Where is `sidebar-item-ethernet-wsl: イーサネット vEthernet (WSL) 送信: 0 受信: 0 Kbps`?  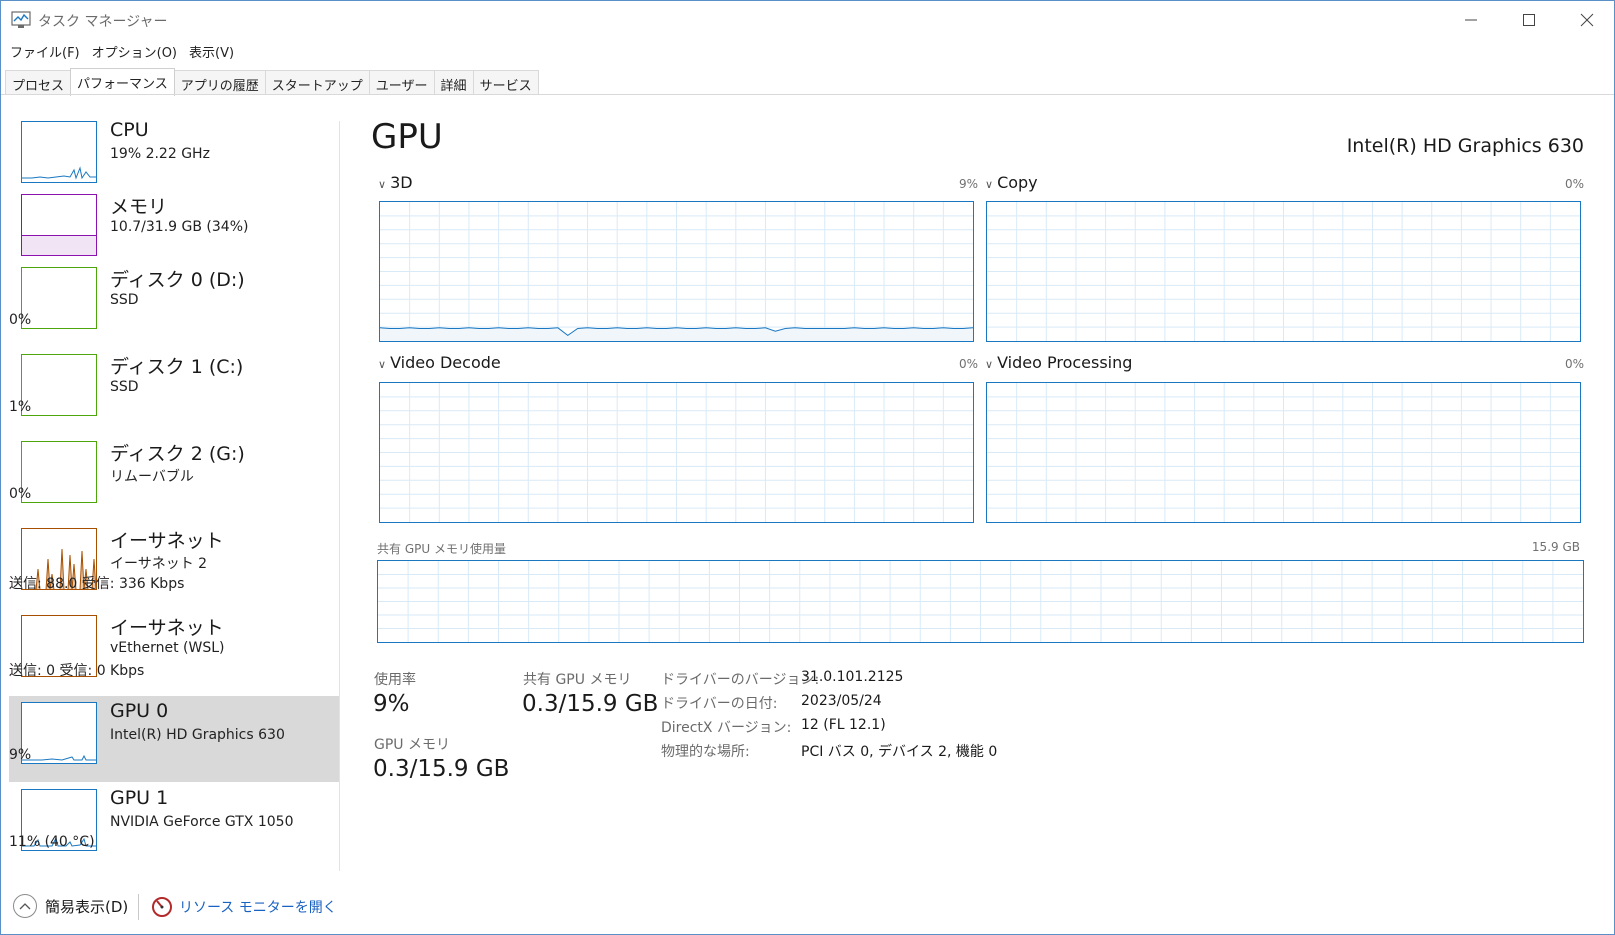 sidebar-item-ethernet-wsl: イーサネット vEthernet (WSL) 送信: 0 受信: 0 Kbps is located at coordinates (174, 652).